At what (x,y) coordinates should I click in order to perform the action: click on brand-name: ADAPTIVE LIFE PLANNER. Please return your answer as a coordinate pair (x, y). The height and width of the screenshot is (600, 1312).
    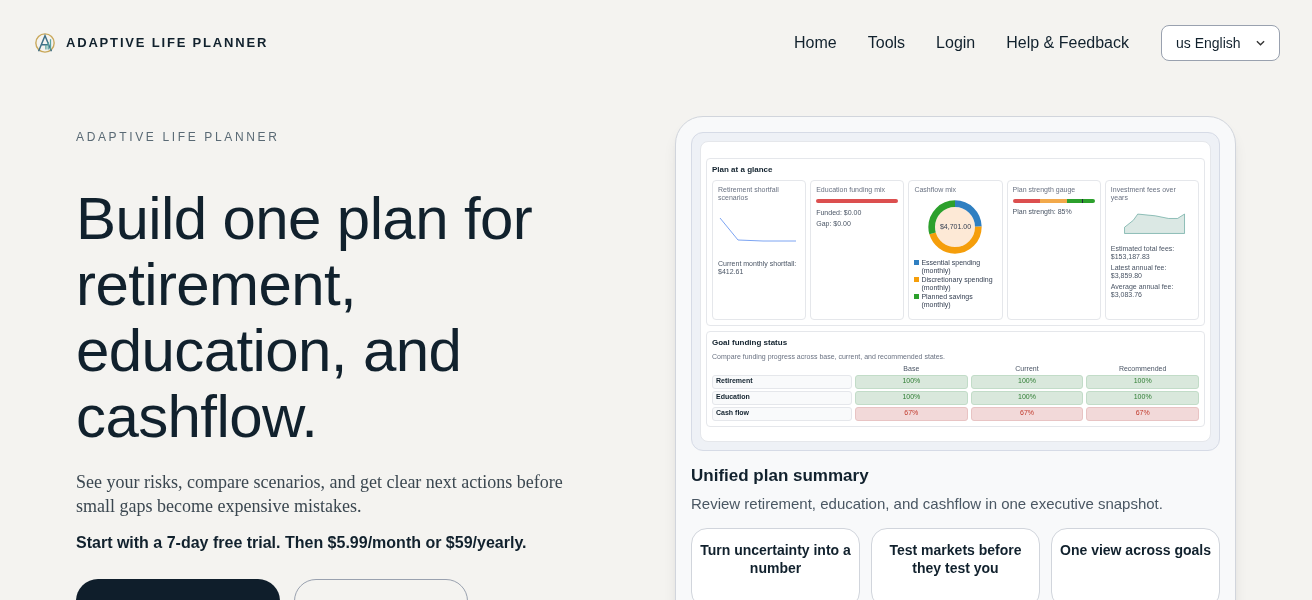
    Looking at the image, I should click on (167, 43).